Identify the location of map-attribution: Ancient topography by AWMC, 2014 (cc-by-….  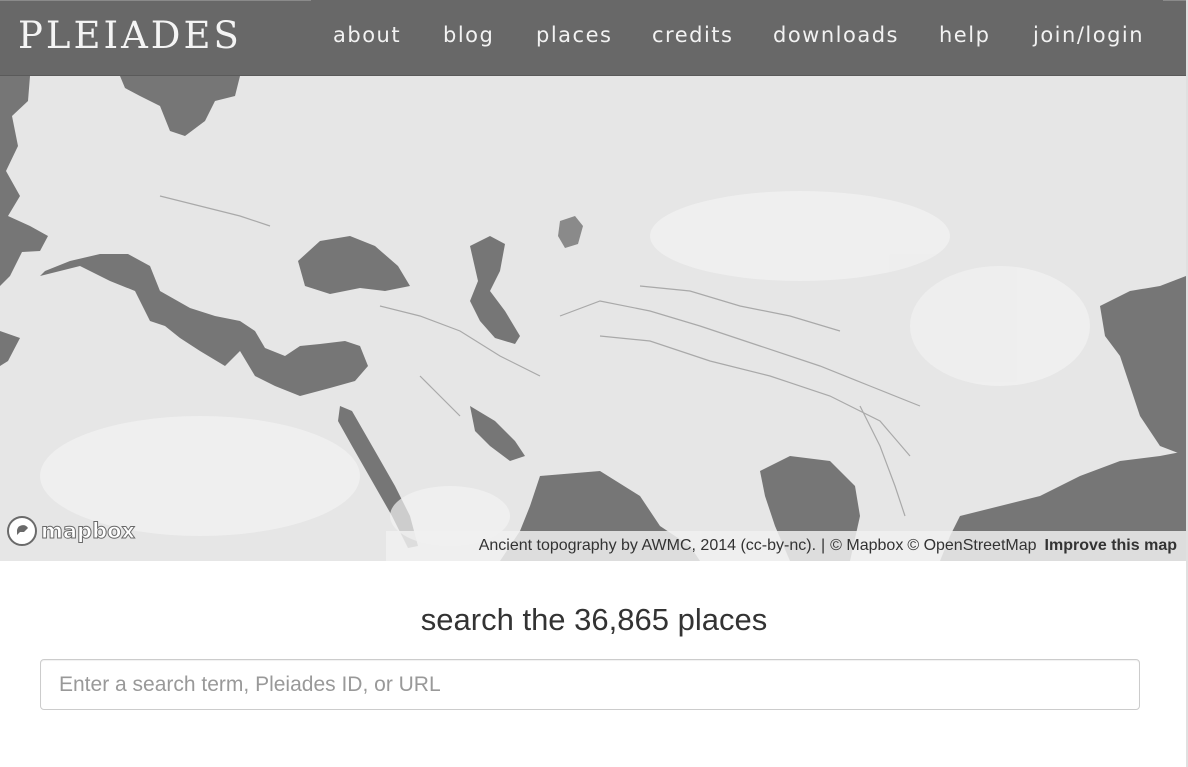
(786, 546).